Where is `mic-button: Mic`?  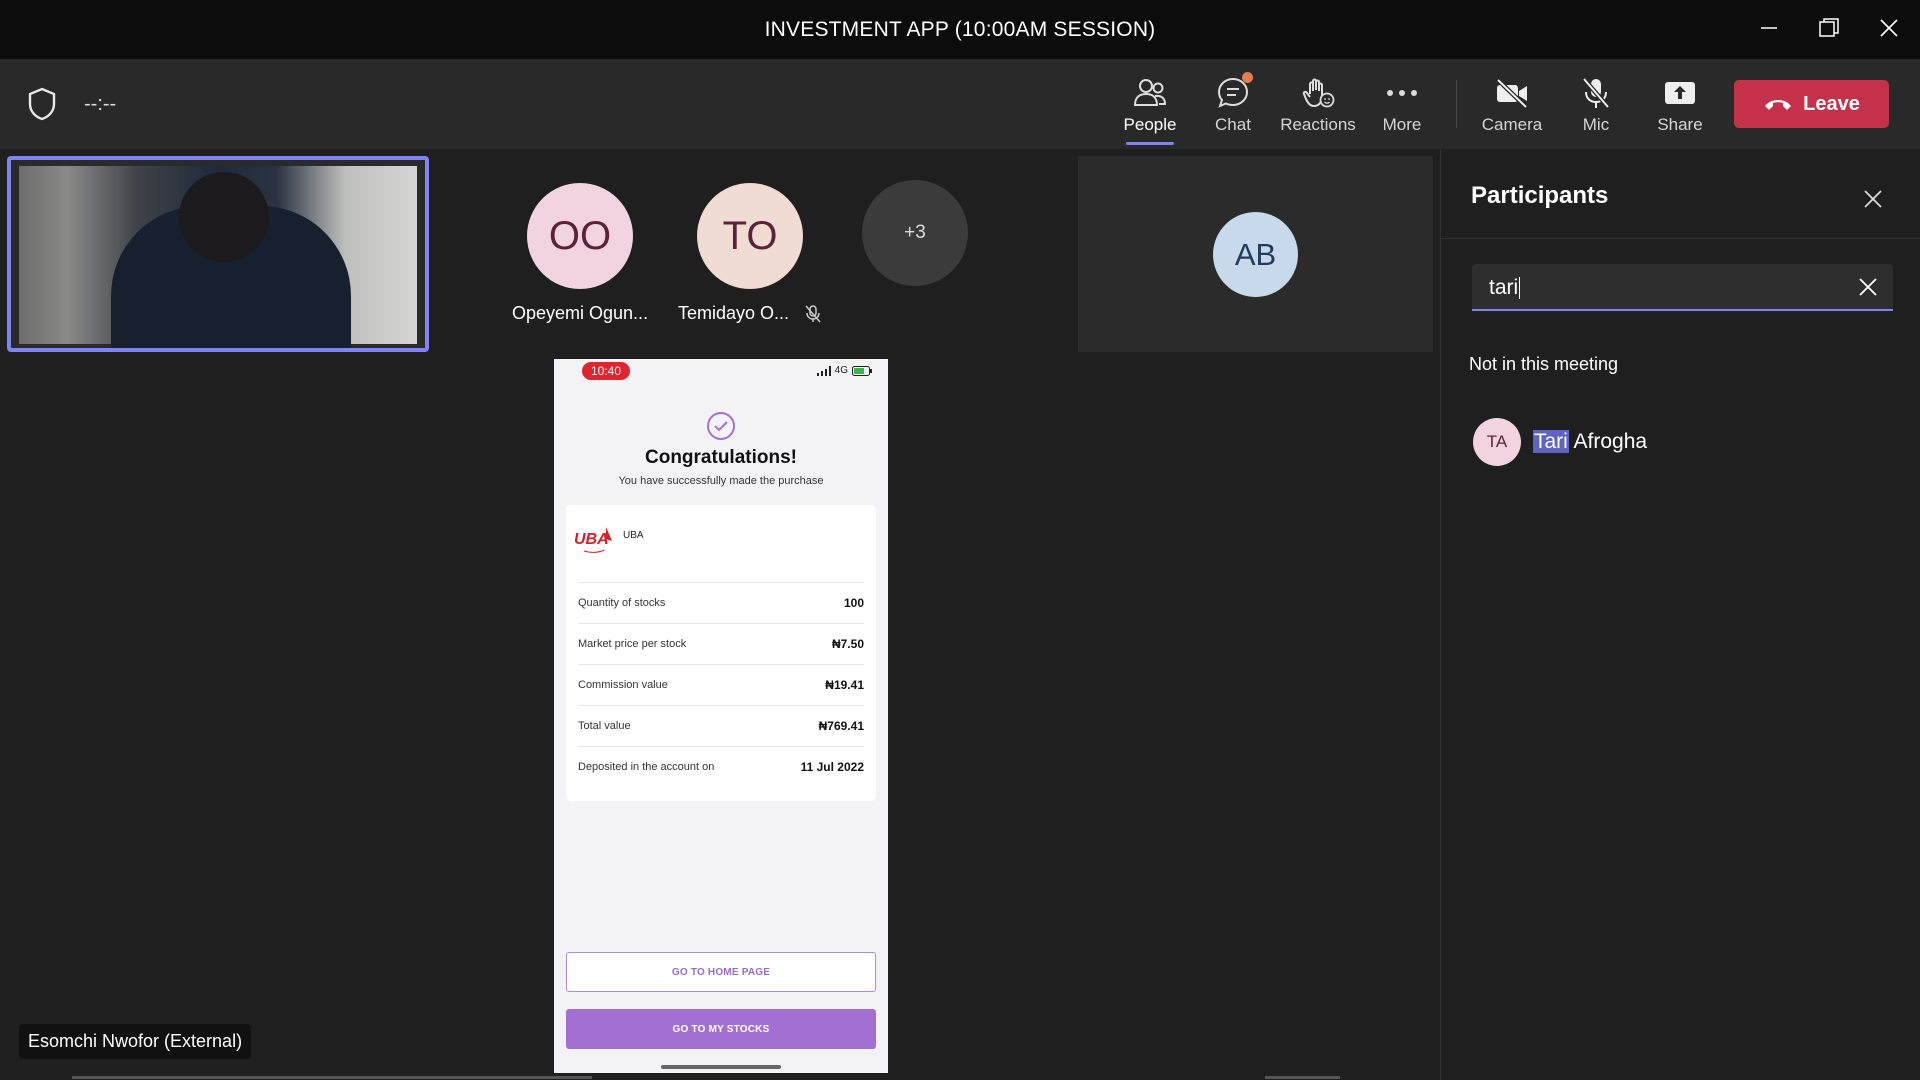 mic-button: Mic is located at coordinates (1596, 108).